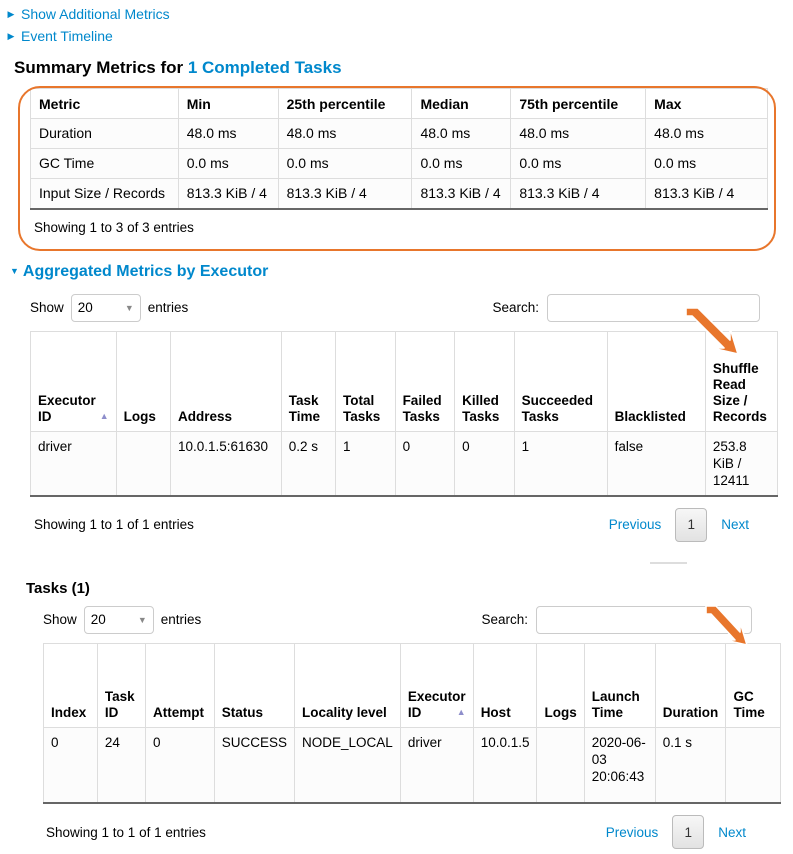  What do you see at coordinates (741, 381) in the screenshot?
I see `exec-col-shuffle-read: Shuffle Read Size / Records` at bounding box center [741, 381].